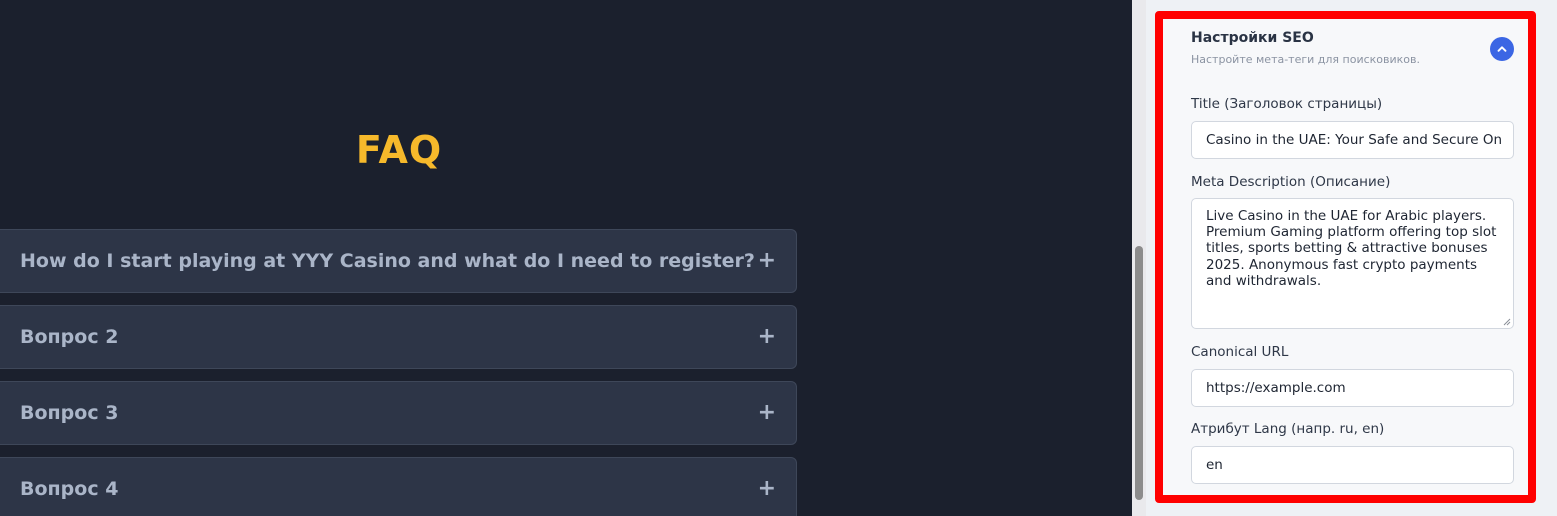 This screenshot has width=1557, height=516. I want to click on seo-section-subtitle: Настройте мета-теги для поисковиков., so click(1306, 59).